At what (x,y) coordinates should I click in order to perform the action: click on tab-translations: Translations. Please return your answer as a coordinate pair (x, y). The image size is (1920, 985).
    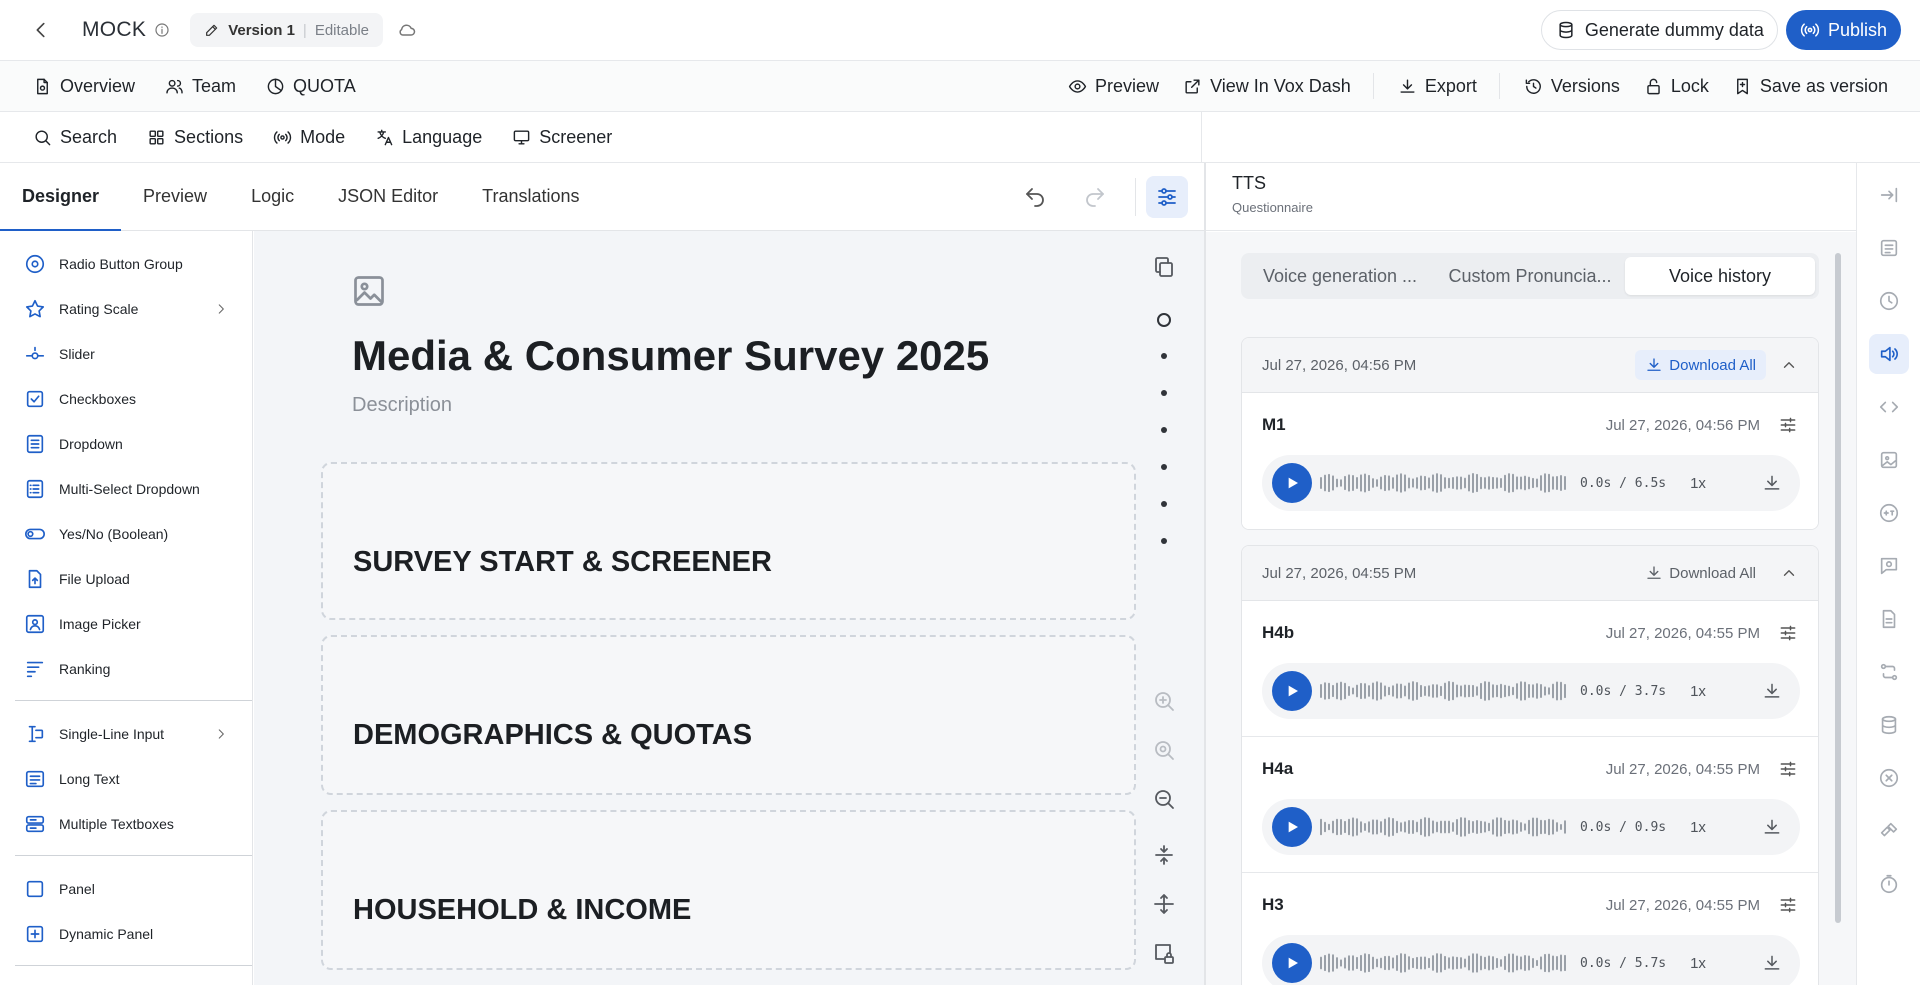
    Looking at the image, I should click on (530, 197).